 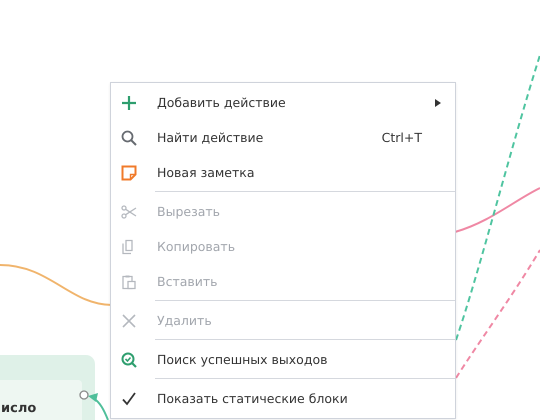 I want to click on menu-item: Добавить действие, so click(x=283, y=102).